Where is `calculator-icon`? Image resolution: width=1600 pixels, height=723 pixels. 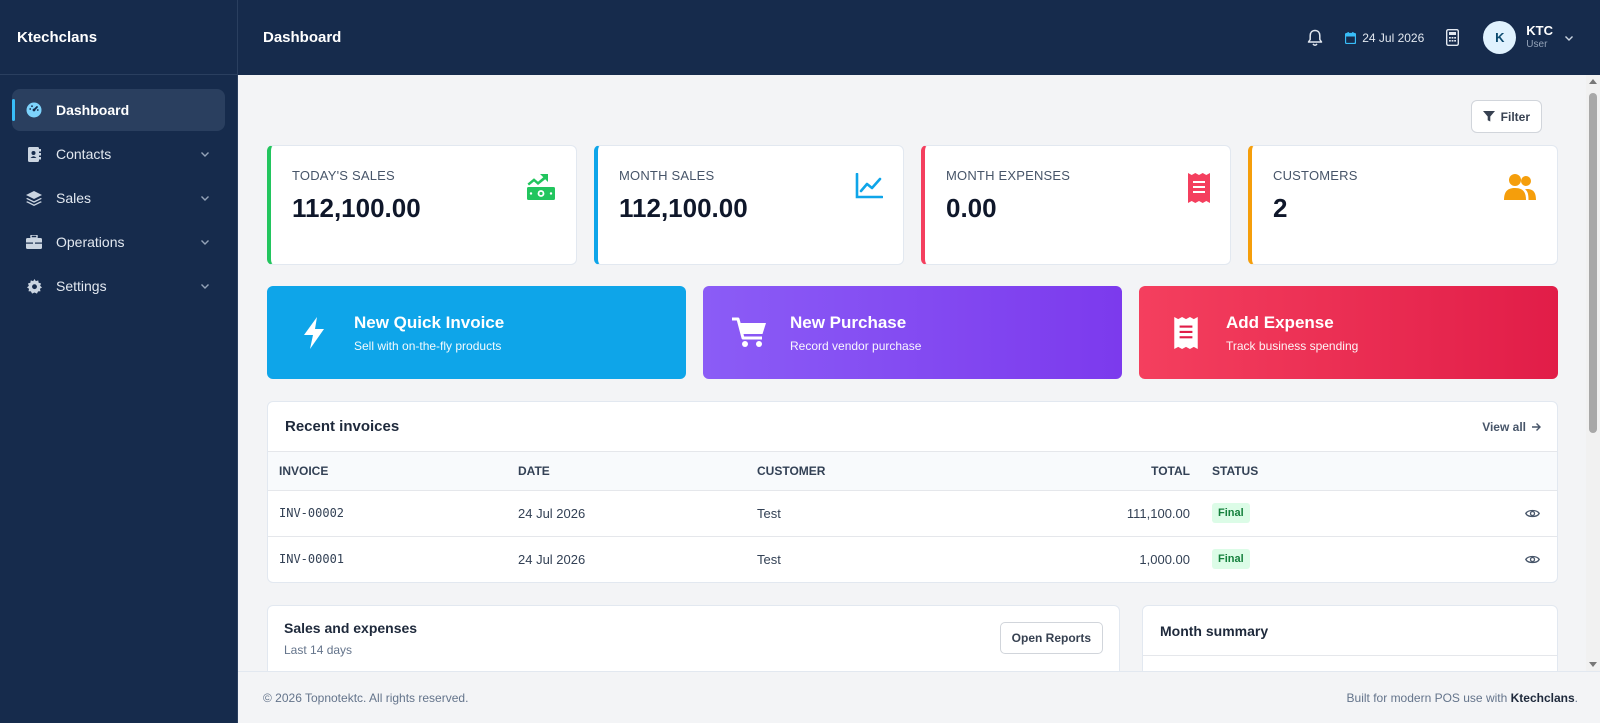 calculator-icon is located at coordinates (1453, 37).